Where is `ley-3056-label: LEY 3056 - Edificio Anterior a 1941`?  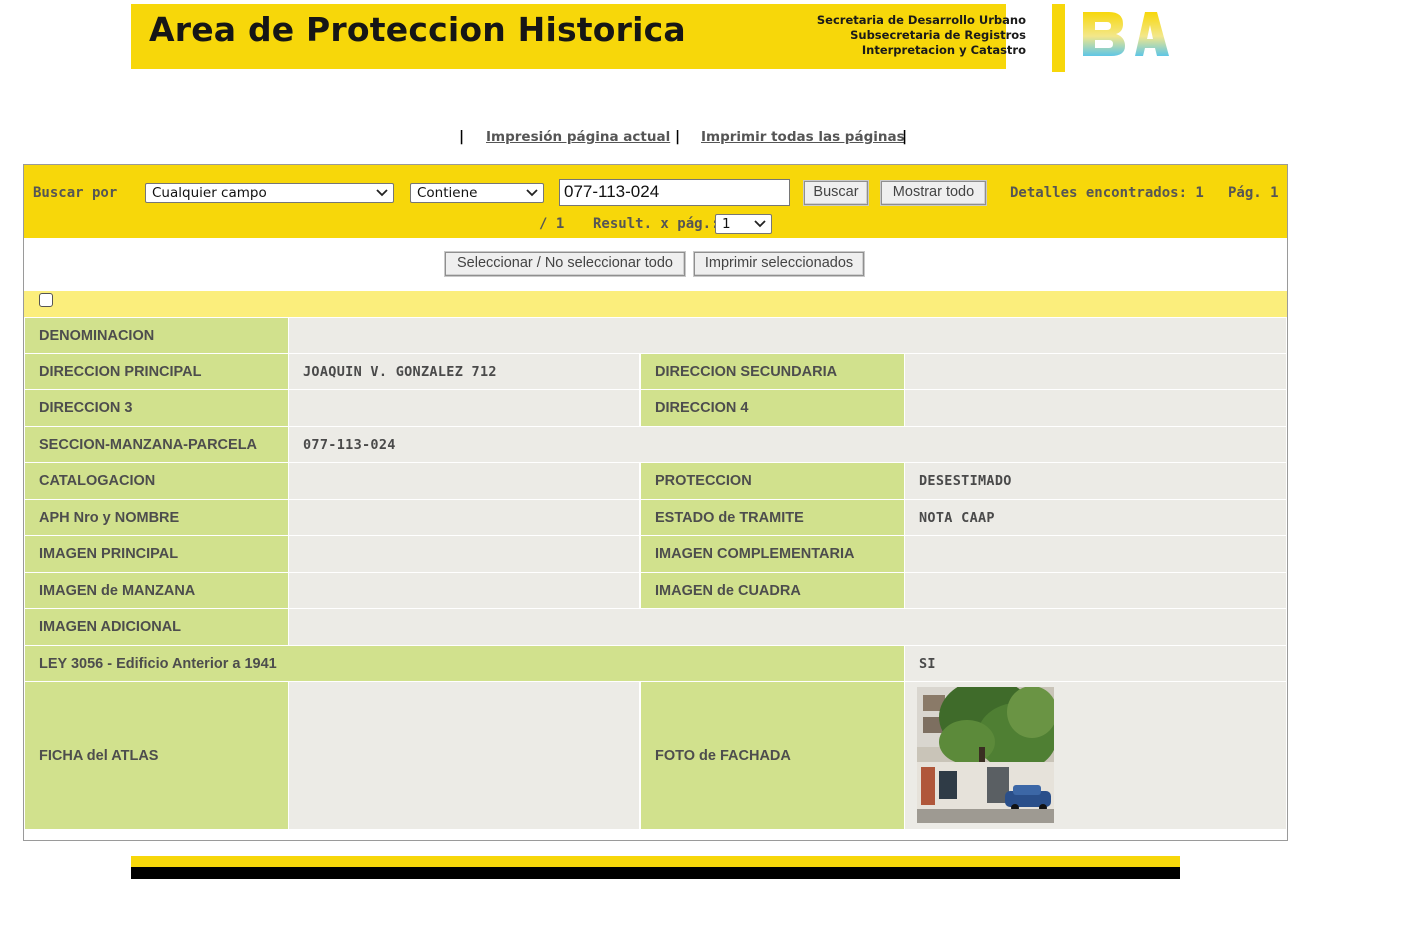
ley-3056-label: LEY 3056 - Edificio Anterior a 1941 is located at coordinates (464, 663).